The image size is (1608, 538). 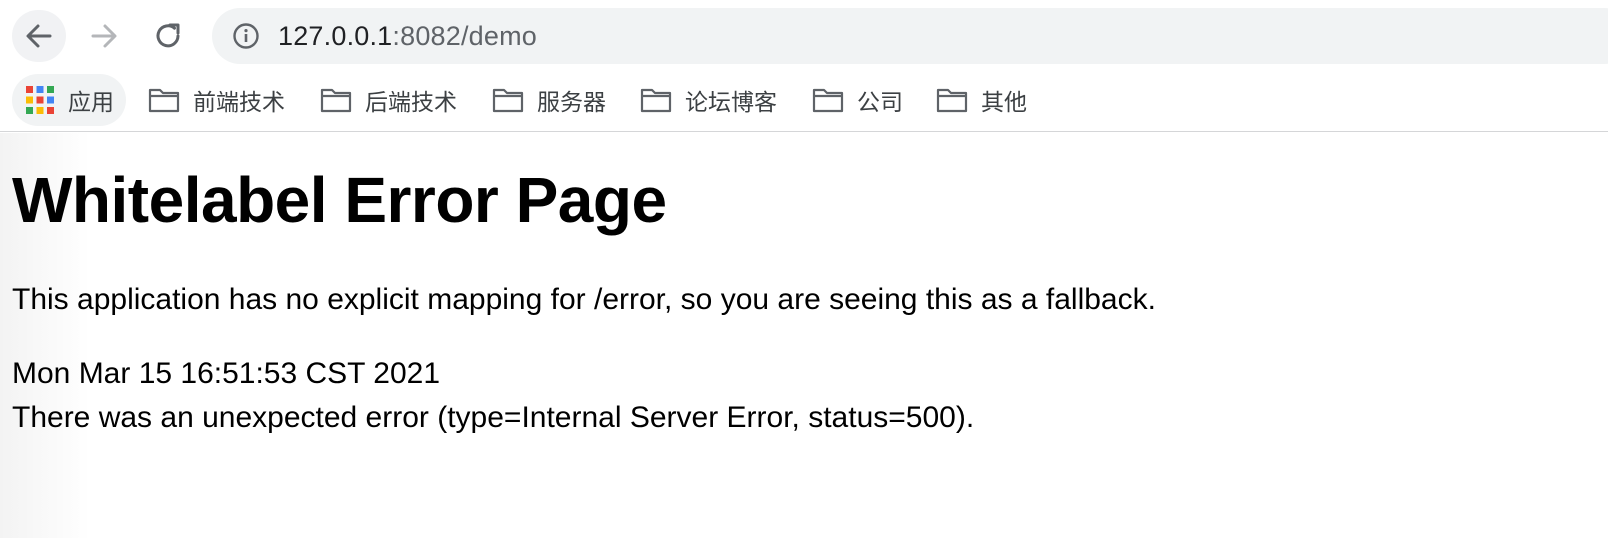 What do you see at coordinates (40, 100) in the screenshot?
I see `apps-grid-icon` at bounding box center [40, 100].